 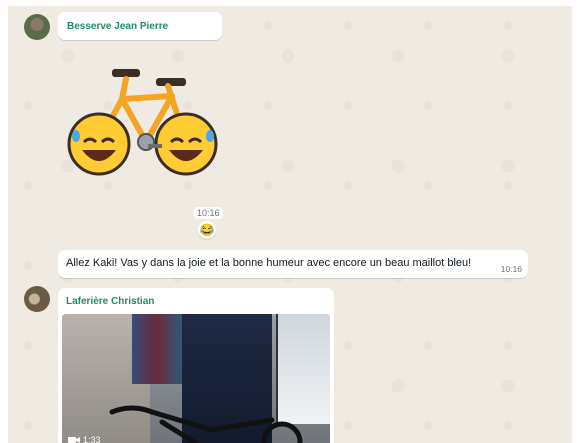 I want to click on sender-name: Laferière Christian, so click(x=110, y=301).